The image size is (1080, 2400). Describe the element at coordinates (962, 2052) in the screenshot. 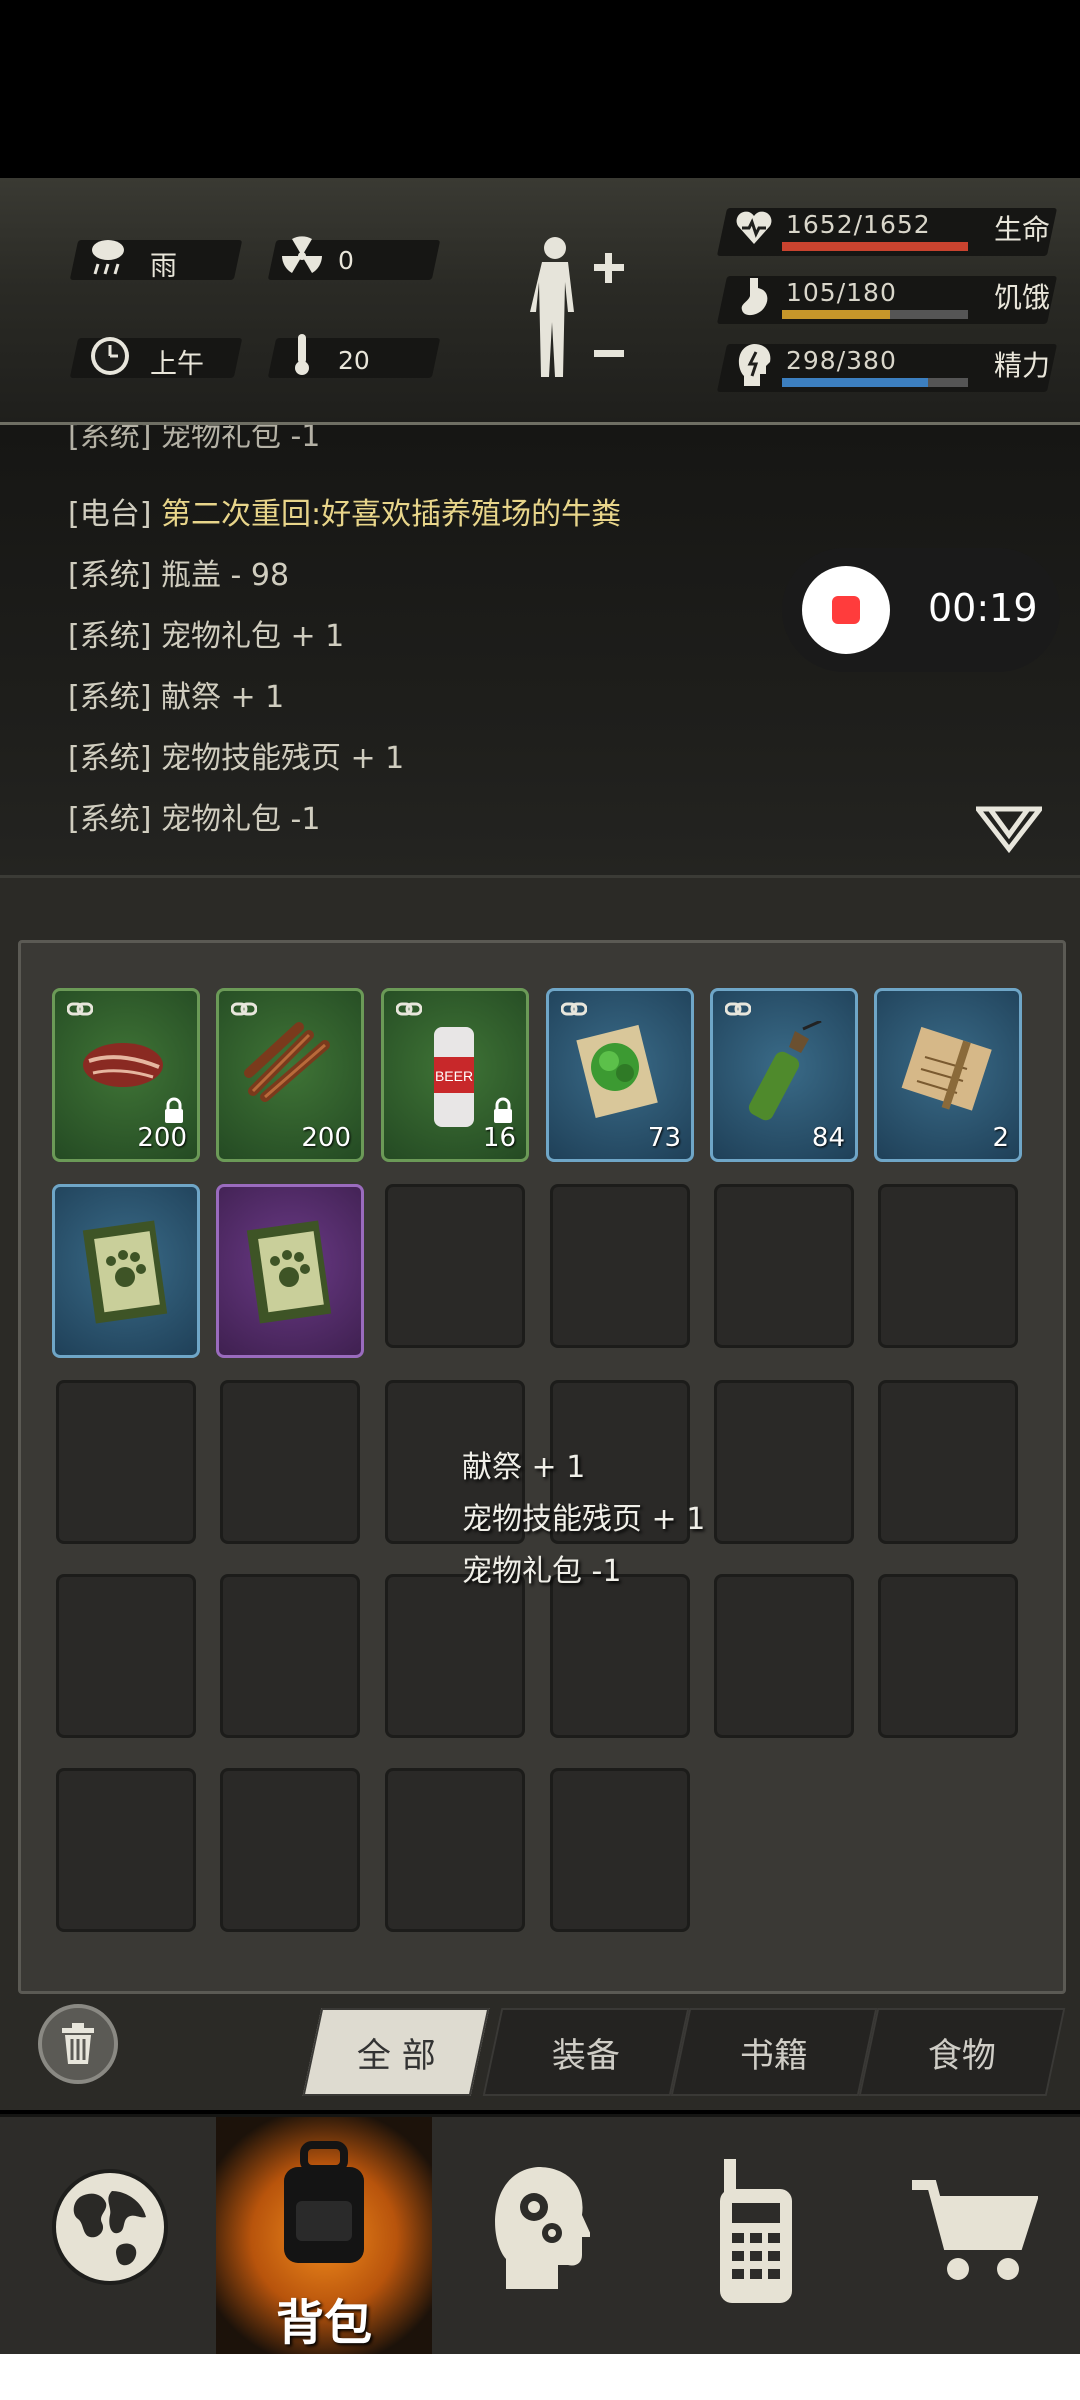

I see `tab-food: 食物` at that location.